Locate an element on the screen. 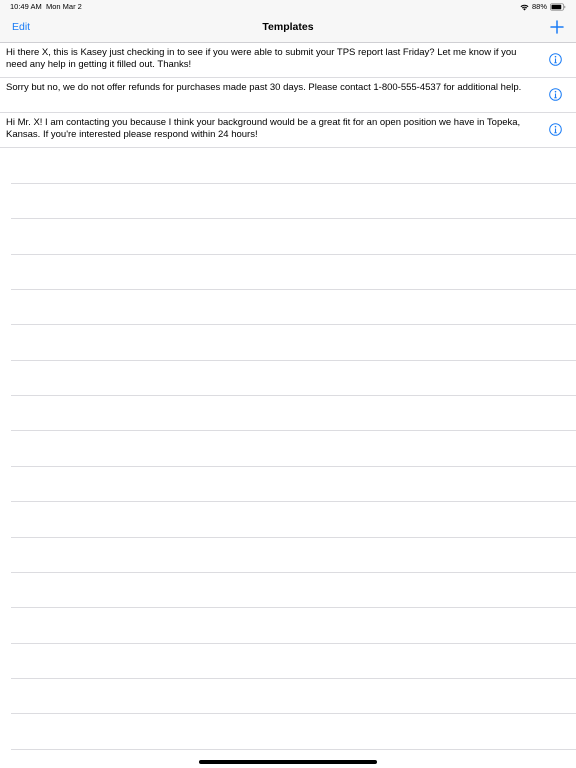 This screenshot has height=768, width=576. status-date: Mon Mar 2 is located at coordinates (64, 6).